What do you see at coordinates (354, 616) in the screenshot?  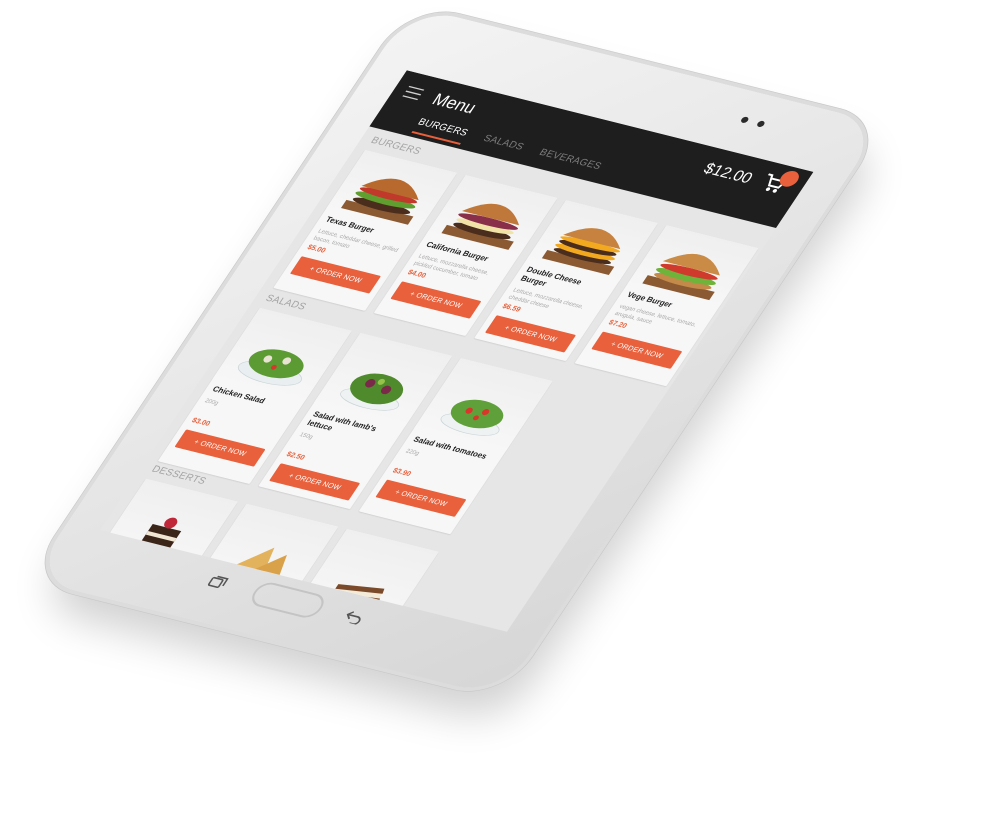 I see `back-key-icon` at bounding box center [354, 616].